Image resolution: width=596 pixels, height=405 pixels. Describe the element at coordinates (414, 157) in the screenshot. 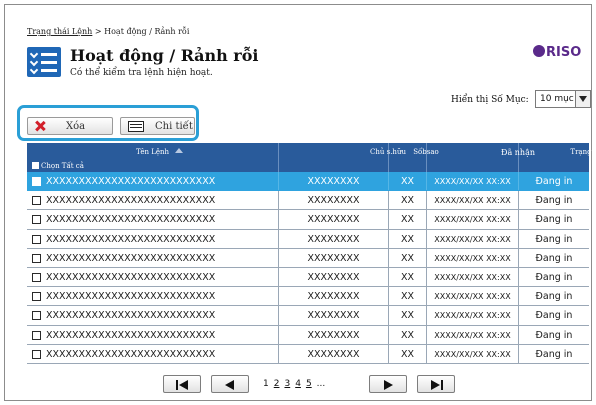

I see `column-header-copies: Sốbsao` at that location.